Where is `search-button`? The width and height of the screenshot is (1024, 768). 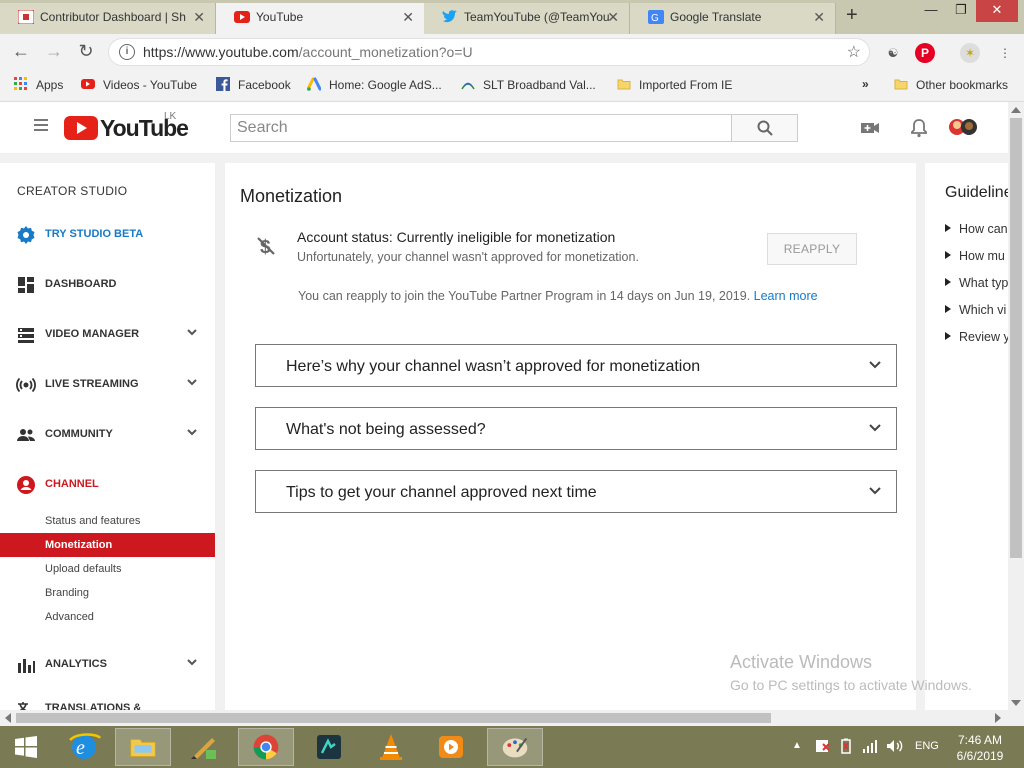
search-button is located at coordinates (764, 128).